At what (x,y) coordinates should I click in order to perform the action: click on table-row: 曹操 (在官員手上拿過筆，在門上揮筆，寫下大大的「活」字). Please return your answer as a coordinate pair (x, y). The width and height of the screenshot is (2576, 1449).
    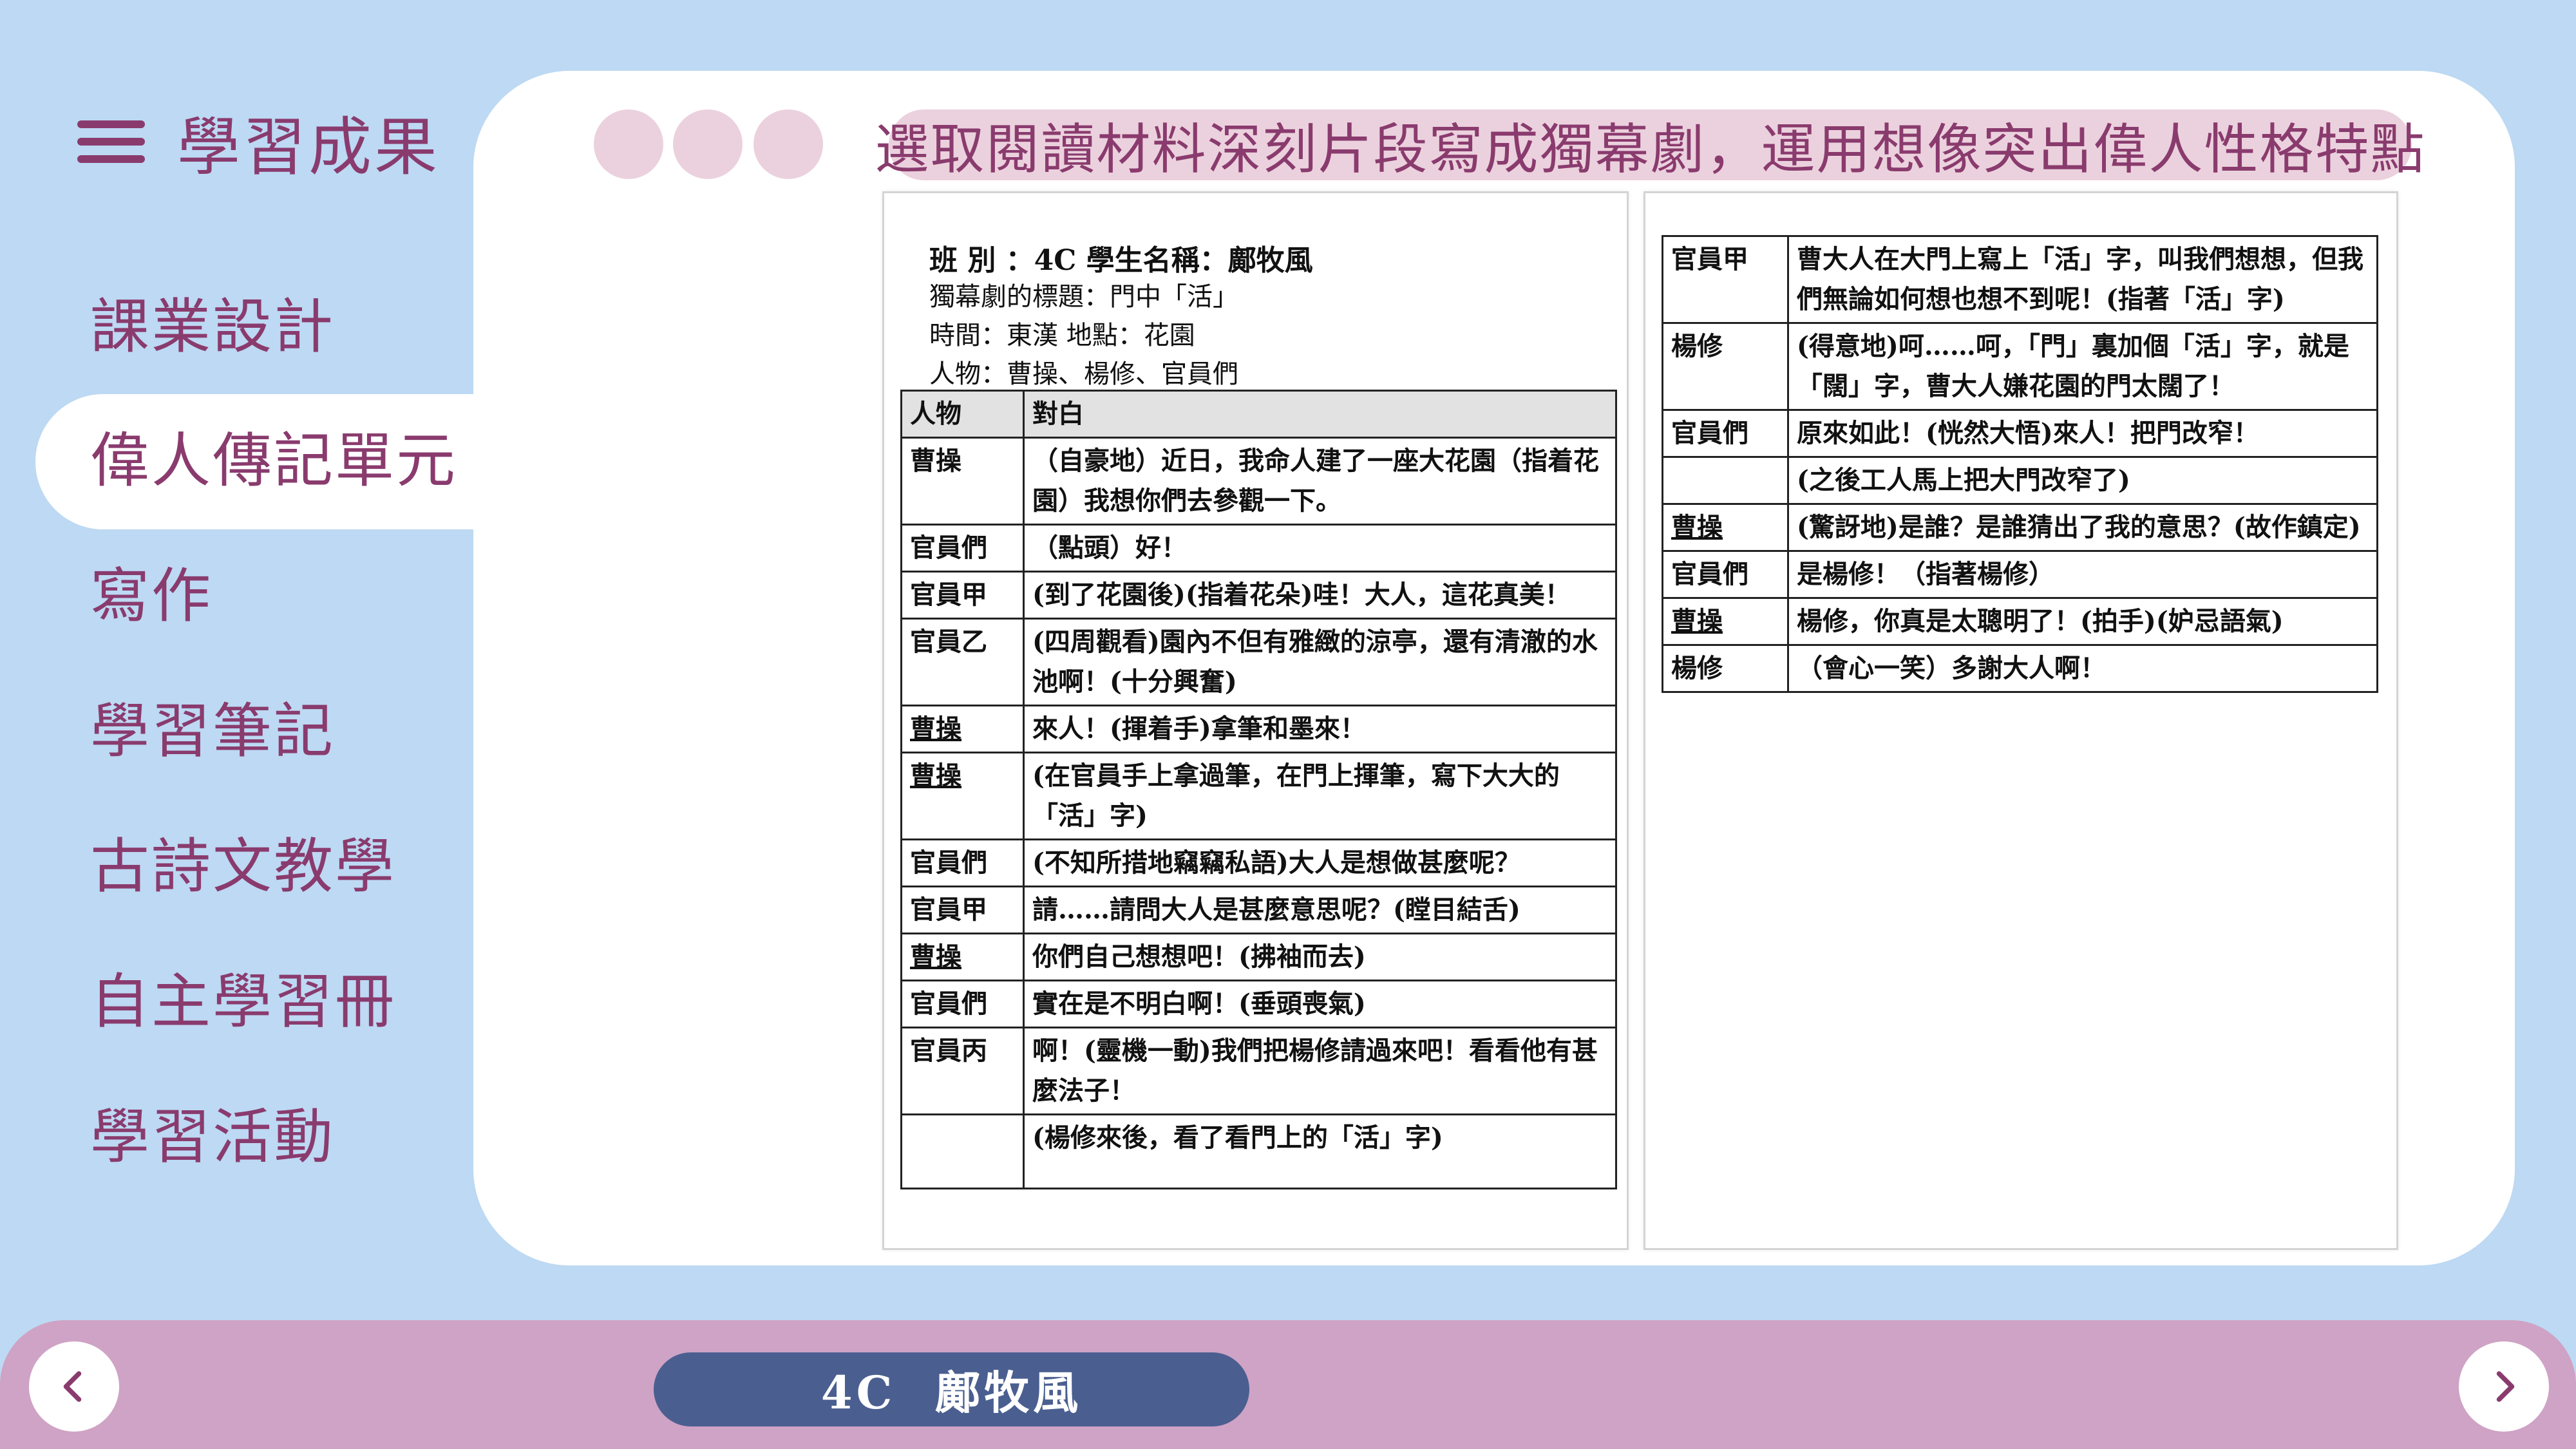
    Looking at the image, I should click on (1258, 796).